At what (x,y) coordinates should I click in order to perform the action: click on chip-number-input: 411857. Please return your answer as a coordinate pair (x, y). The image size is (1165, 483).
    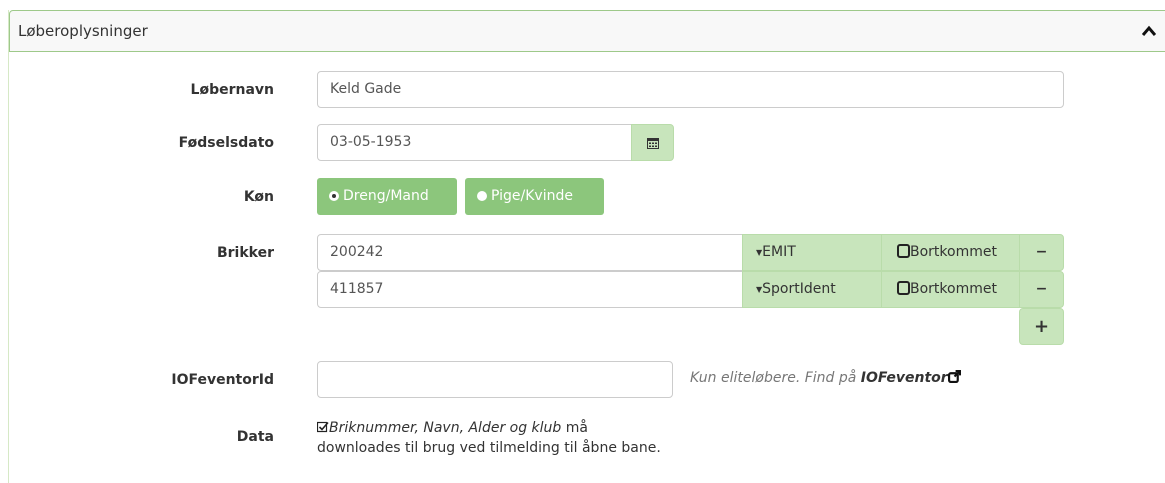
    Looking at the image, I should click on (530, 289).